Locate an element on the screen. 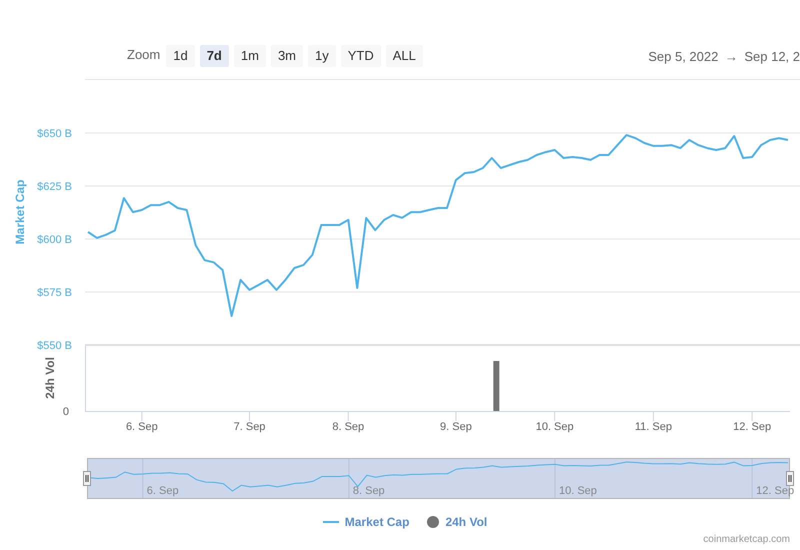 This screenshot has height=550, width=800. y-axis-label: $550 B is located at coordinates (54, 346).